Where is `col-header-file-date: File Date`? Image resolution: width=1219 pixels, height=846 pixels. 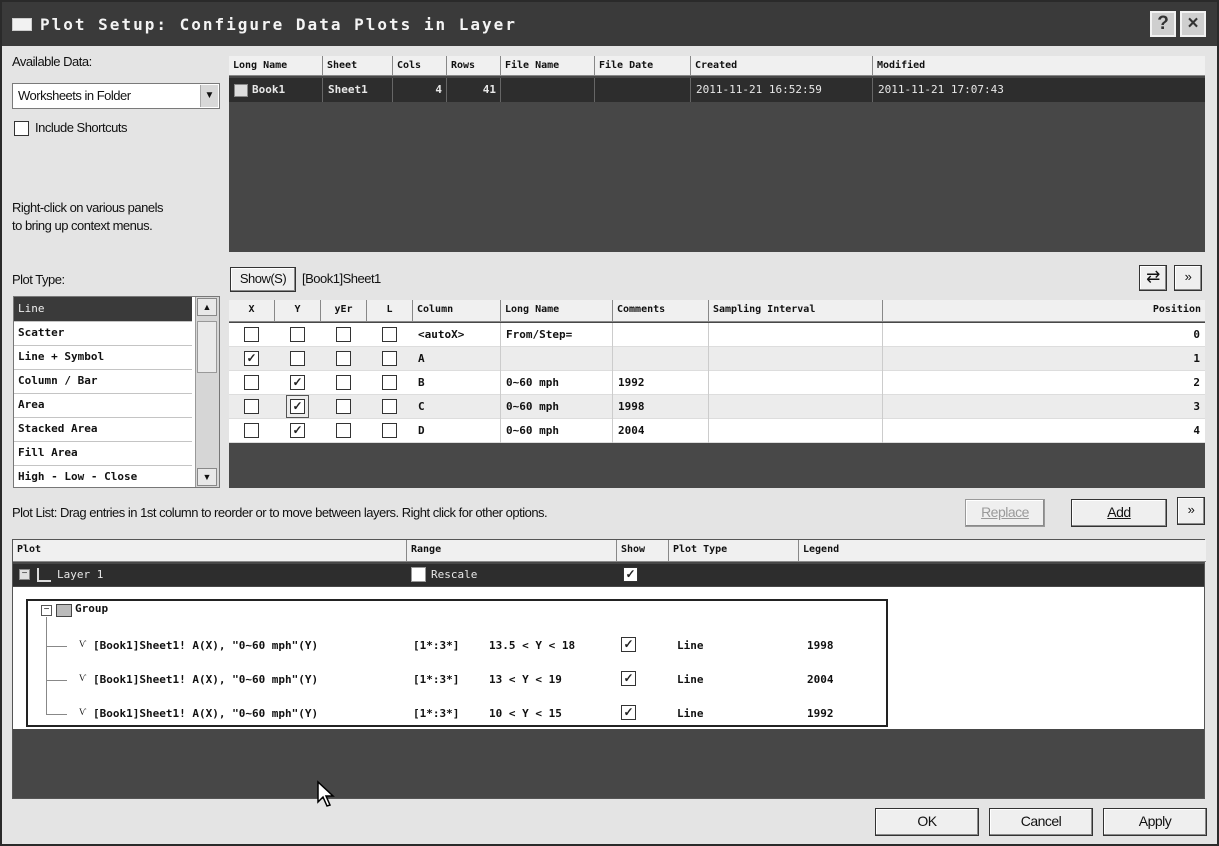
col-header-file-date: File Date is located at coordinates (643, 66).